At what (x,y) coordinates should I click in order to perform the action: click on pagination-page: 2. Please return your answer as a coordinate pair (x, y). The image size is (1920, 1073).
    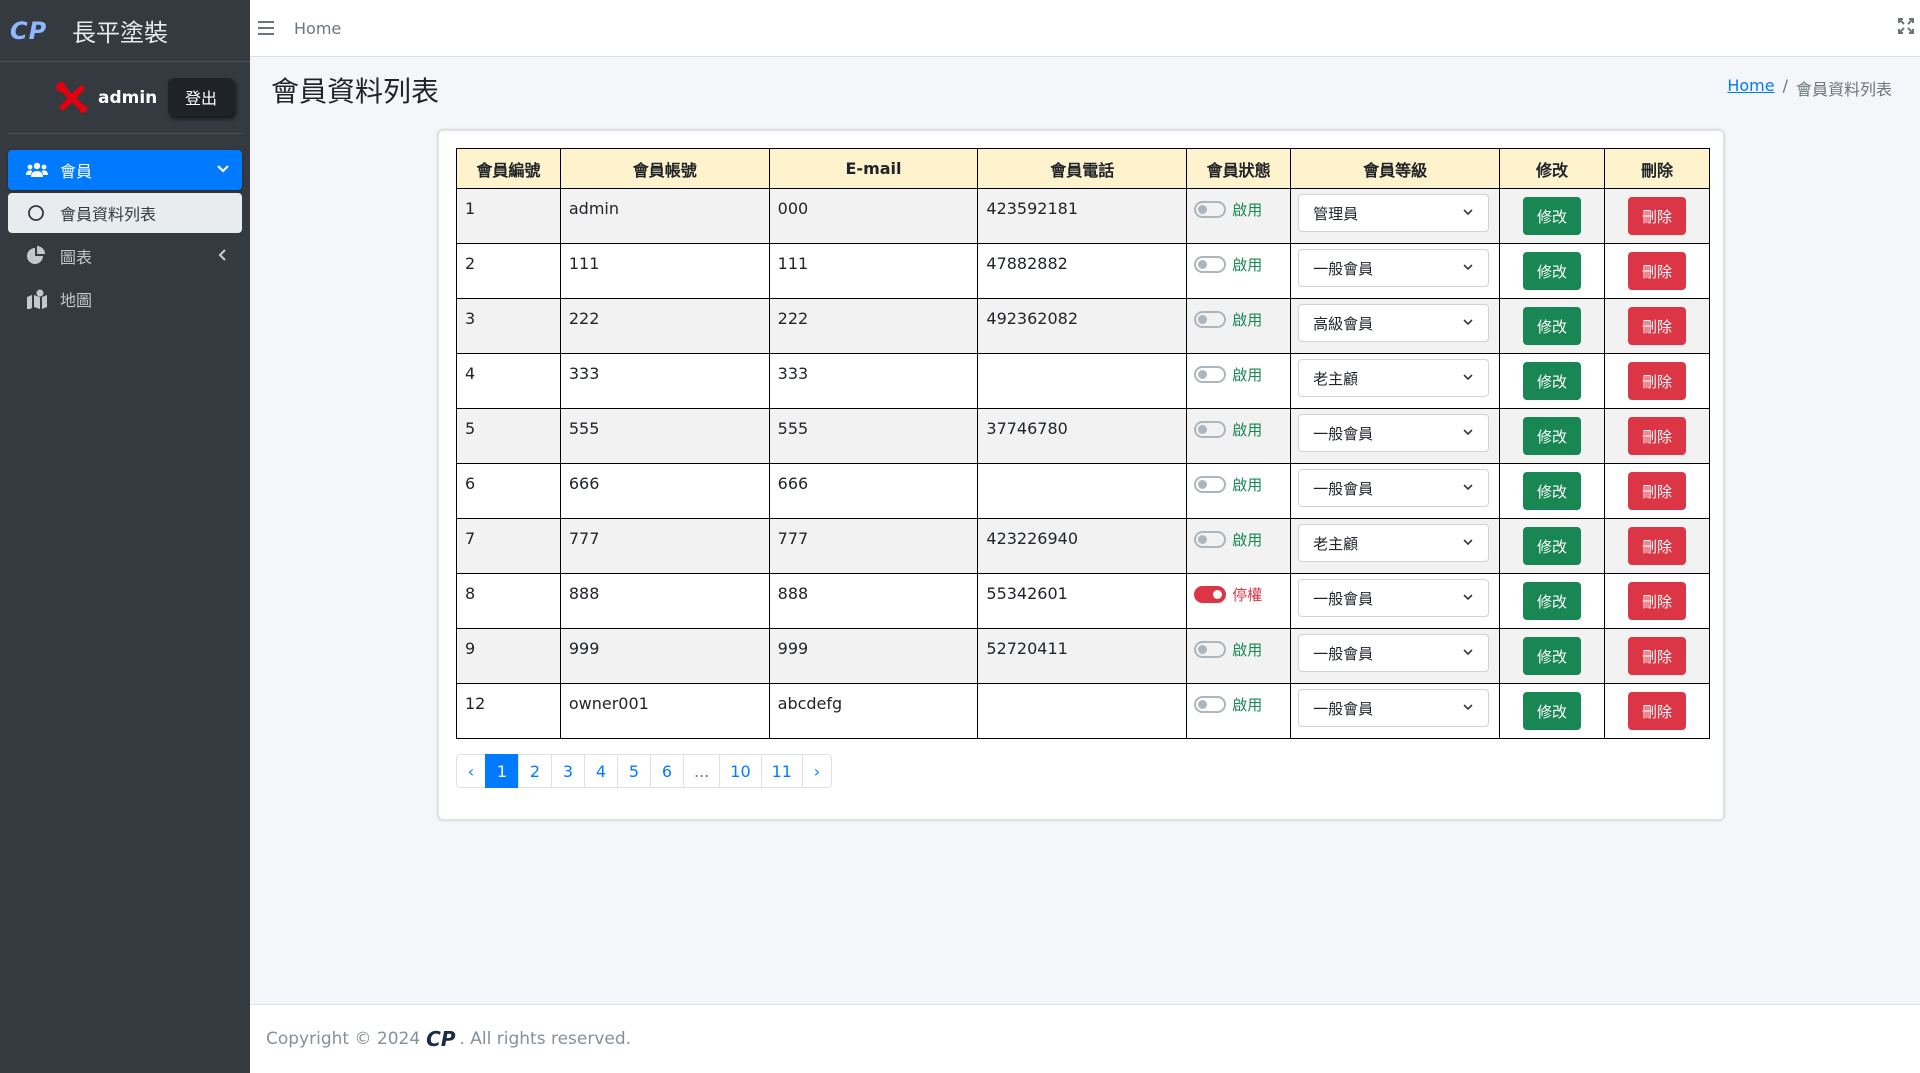
    Looking at the image, I should click on (535, 771).